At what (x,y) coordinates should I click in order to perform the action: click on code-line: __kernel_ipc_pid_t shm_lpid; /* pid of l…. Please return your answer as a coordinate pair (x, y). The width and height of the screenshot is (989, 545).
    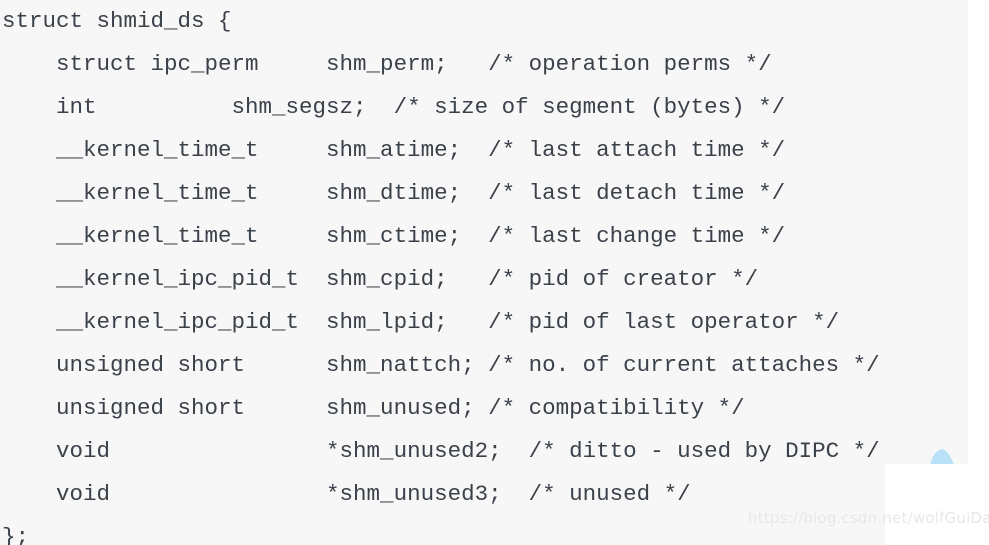
    Looking at the image, I should click on (421, 322).